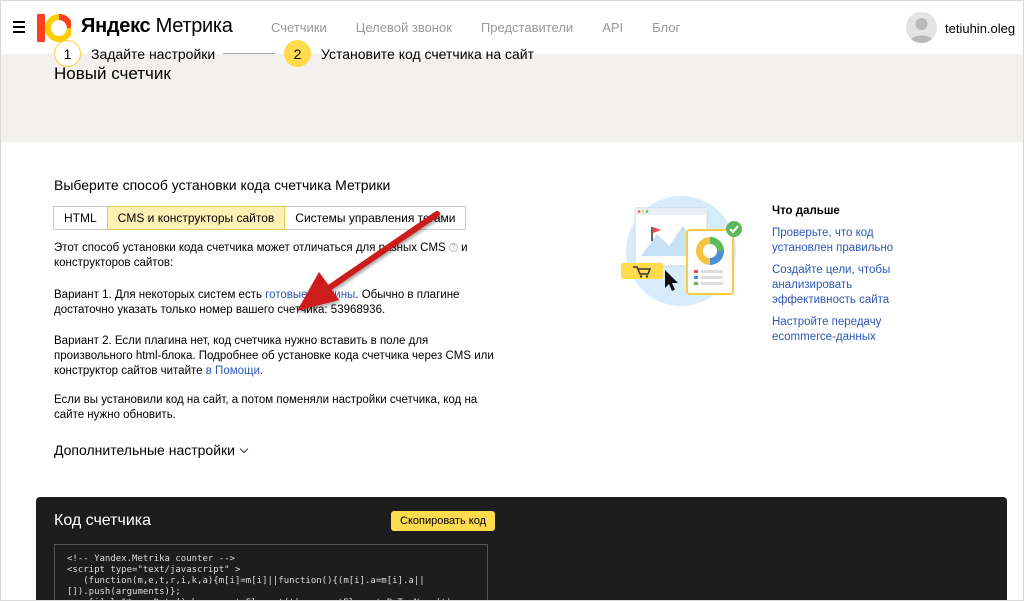 This screenshot has width=1024, height=601. Describe the element at coordinates (194, 26) in the screenshot. I see `brand-name-product: Метрика` at that location.